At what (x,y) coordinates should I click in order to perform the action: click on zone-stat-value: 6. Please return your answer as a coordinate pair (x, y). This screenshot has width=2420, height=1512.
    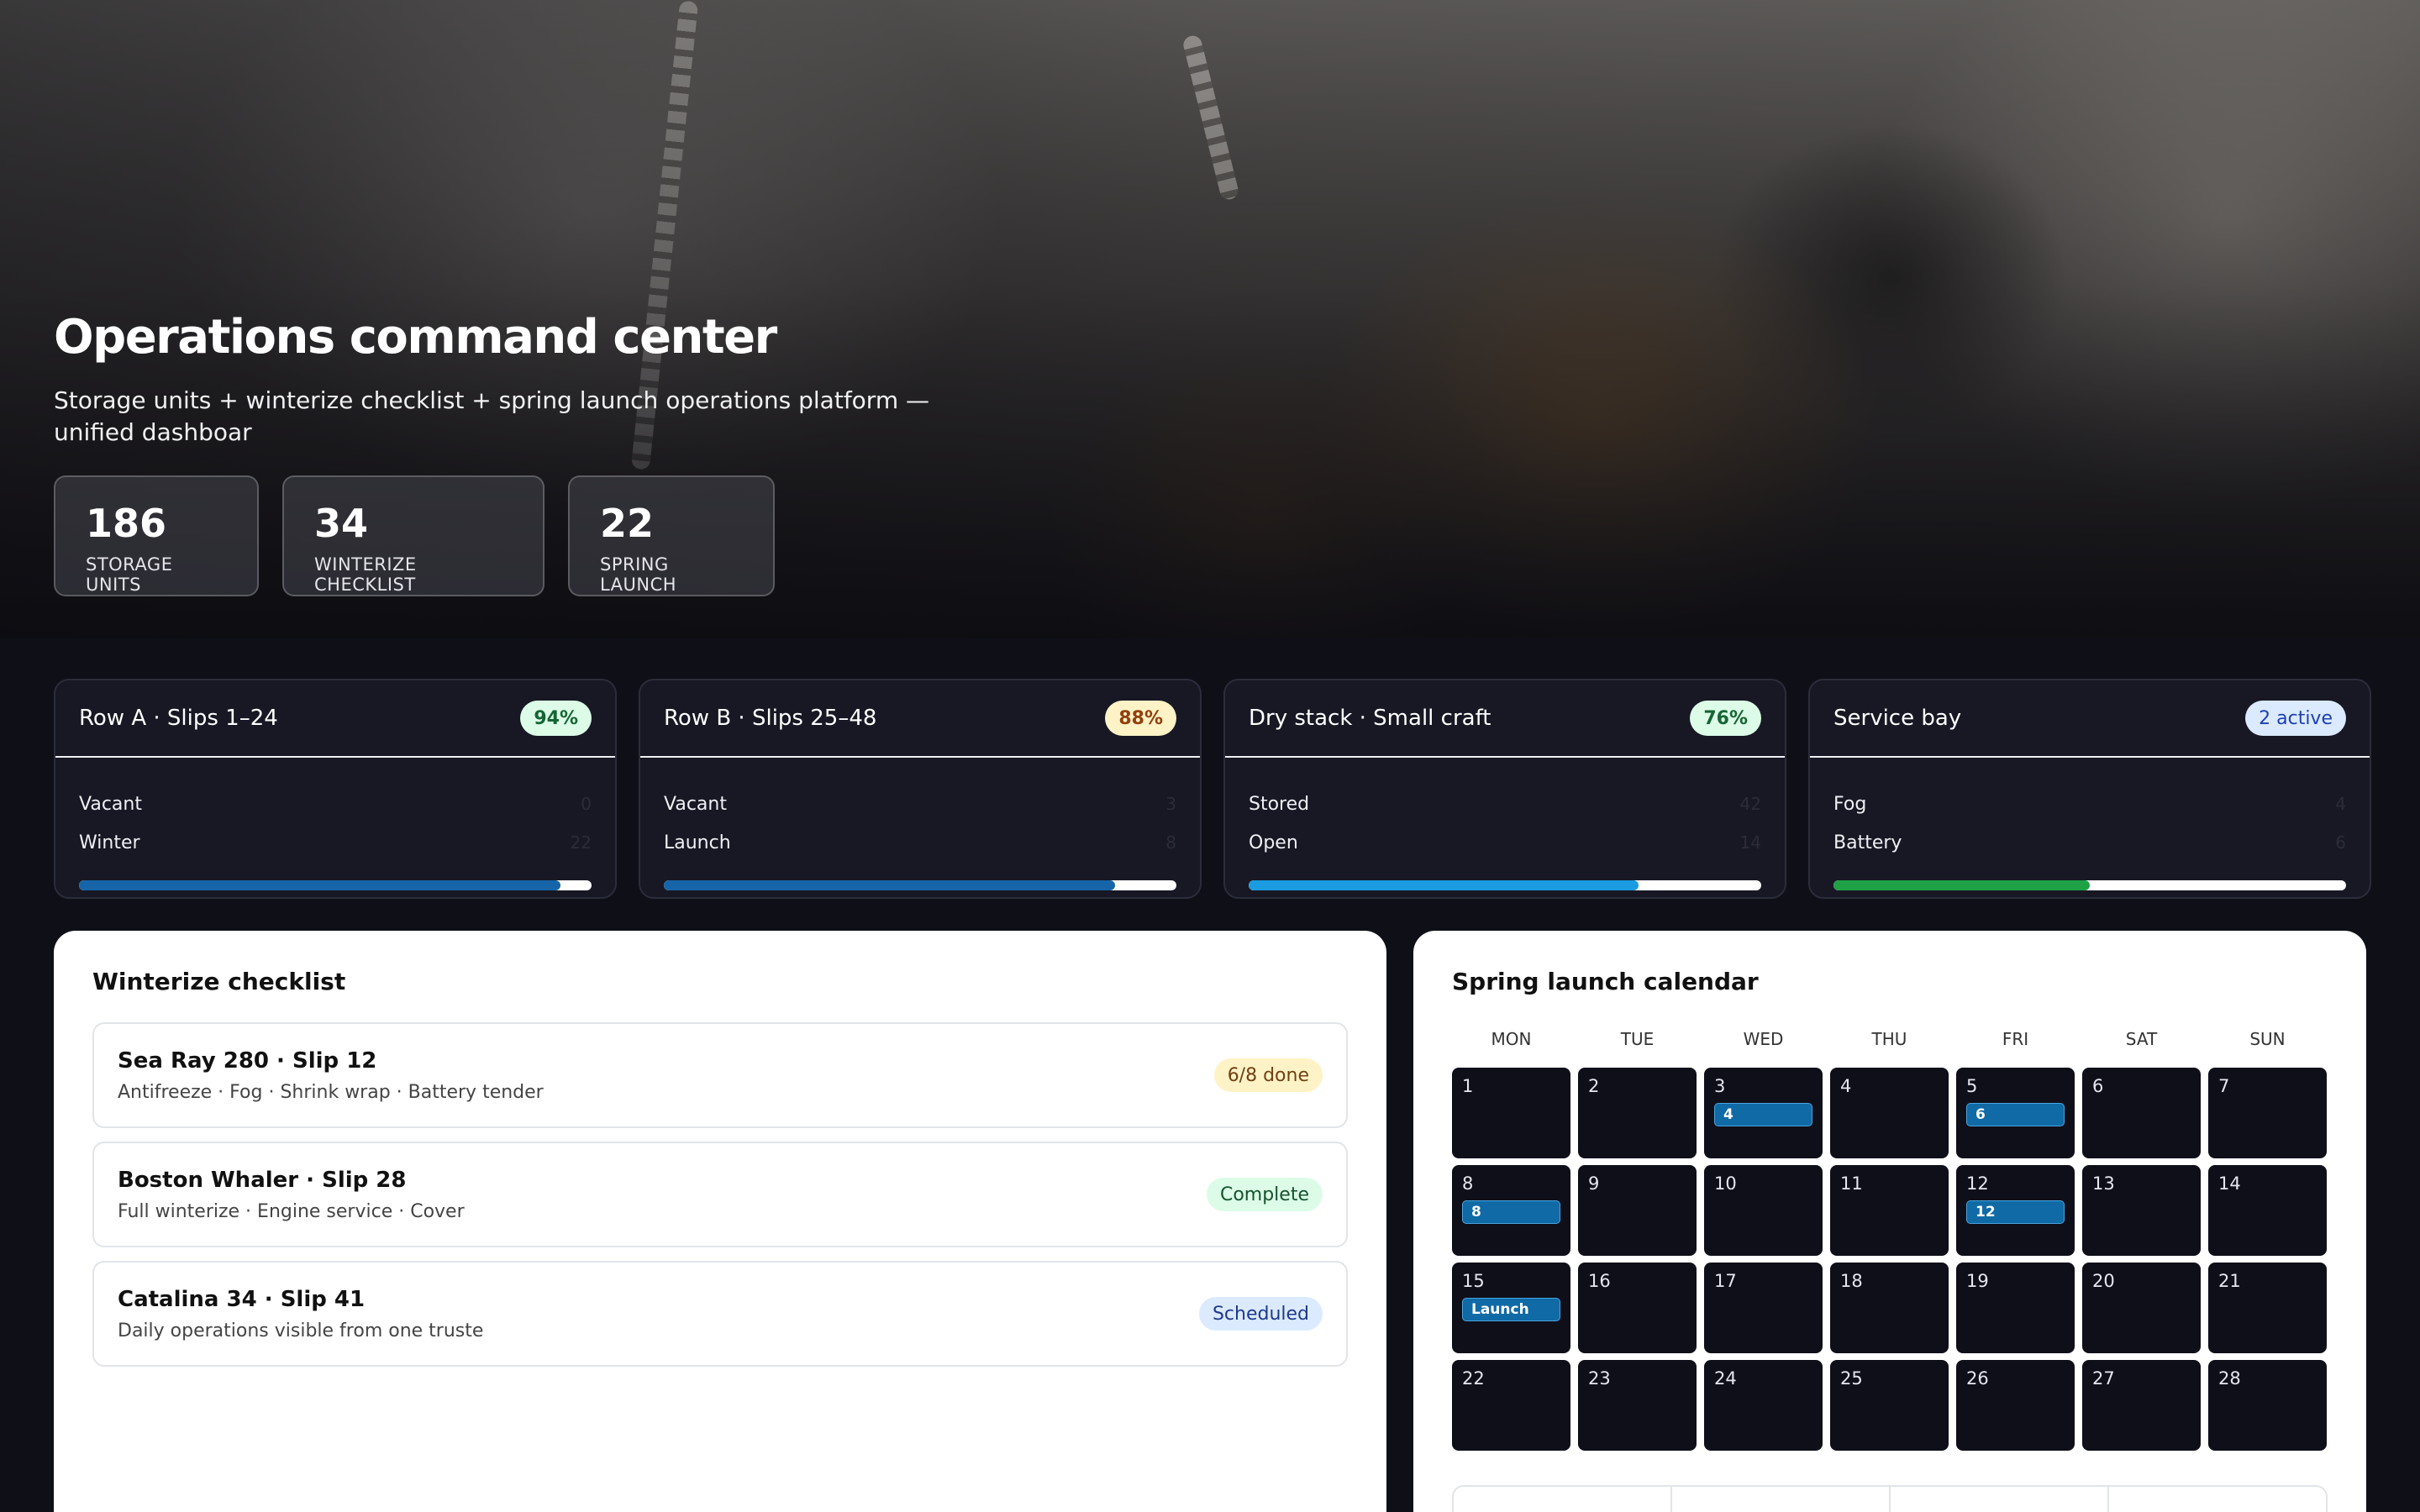
    Looking at the image, I should click on (2340, 842).